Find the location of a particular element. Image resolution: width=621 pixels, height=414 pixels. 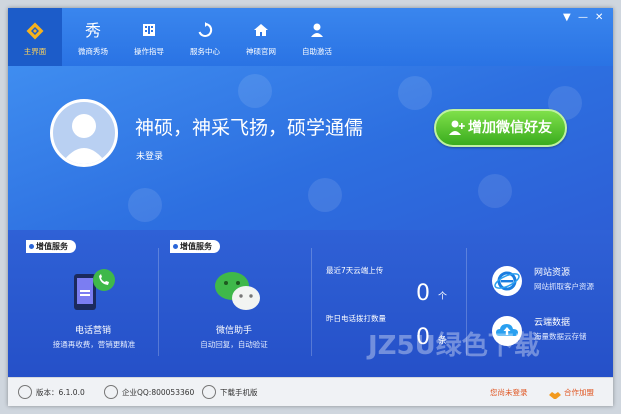

stat-value-cloud-upload: 0 is located at coordinates (423, 293).